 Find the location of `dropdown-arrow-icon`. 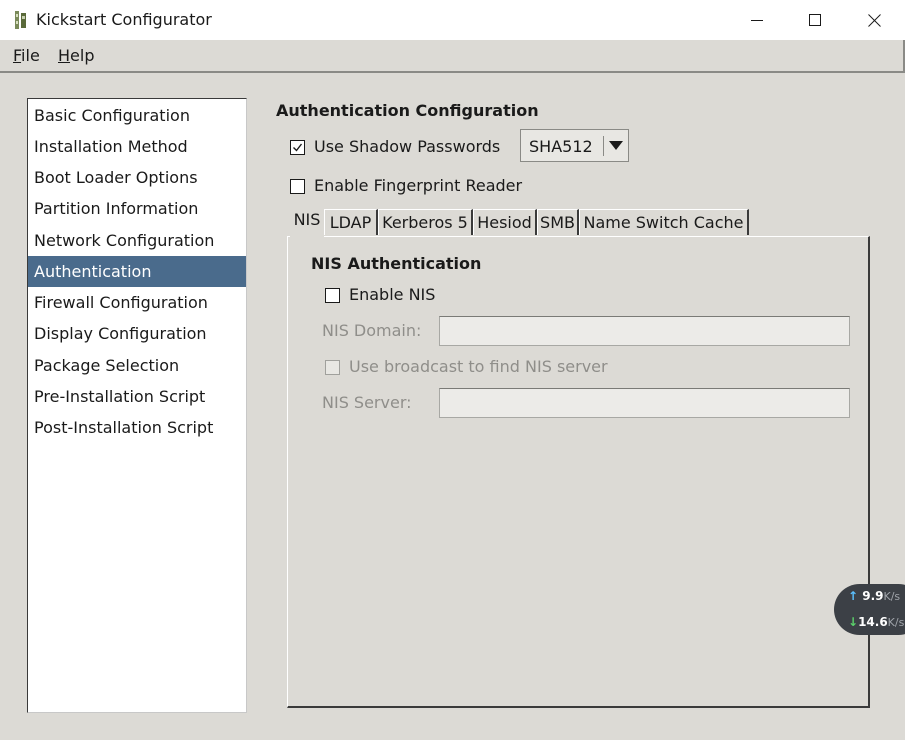

dropdown-arrow-icon is located at coordinates (616, 145).